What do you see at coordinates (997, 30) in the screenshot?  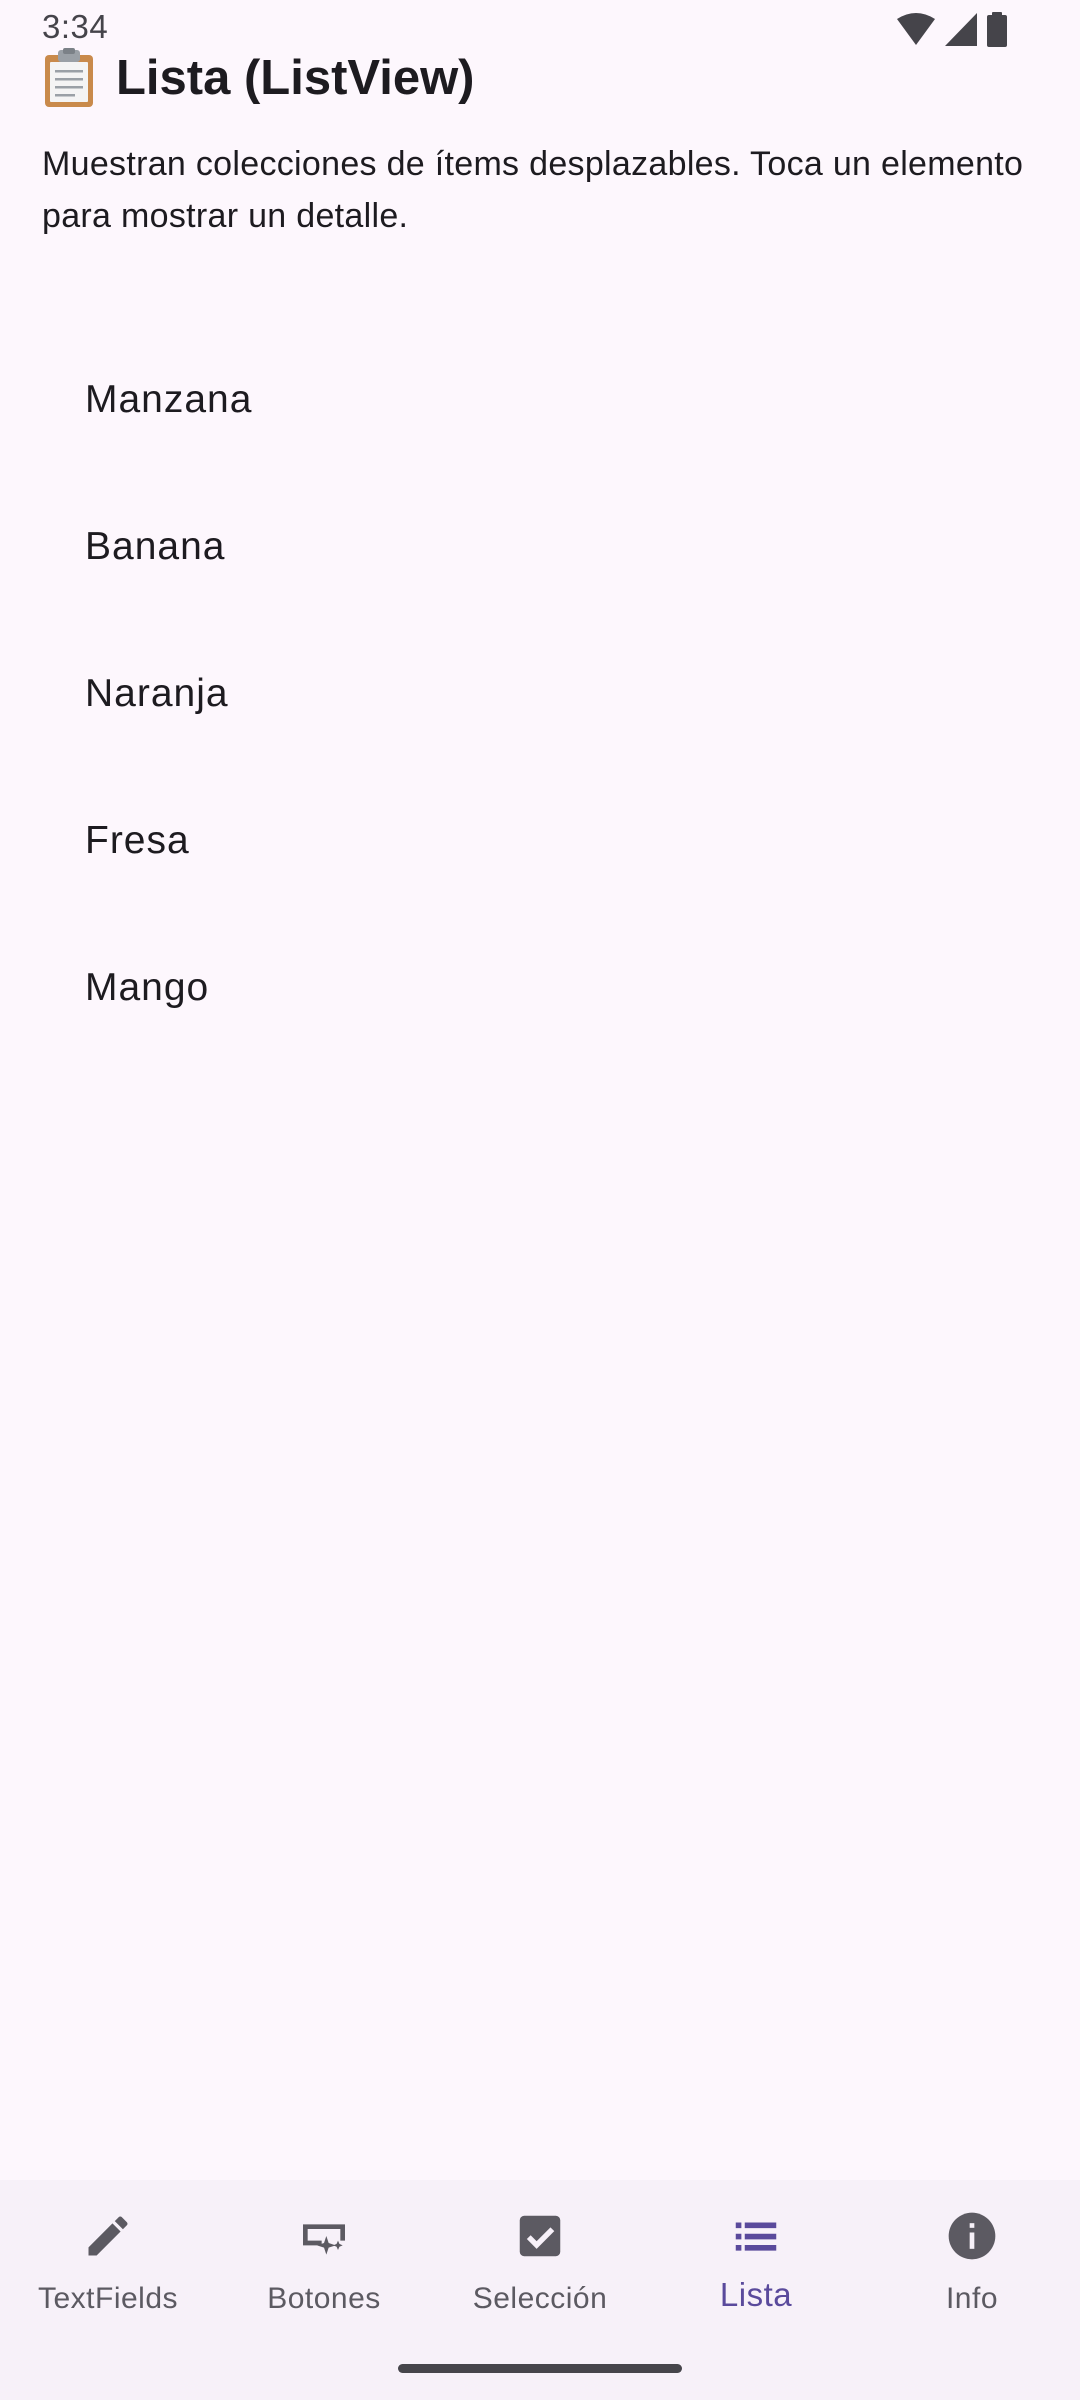 I see `battery-icon` at bounding box center [997, 30].